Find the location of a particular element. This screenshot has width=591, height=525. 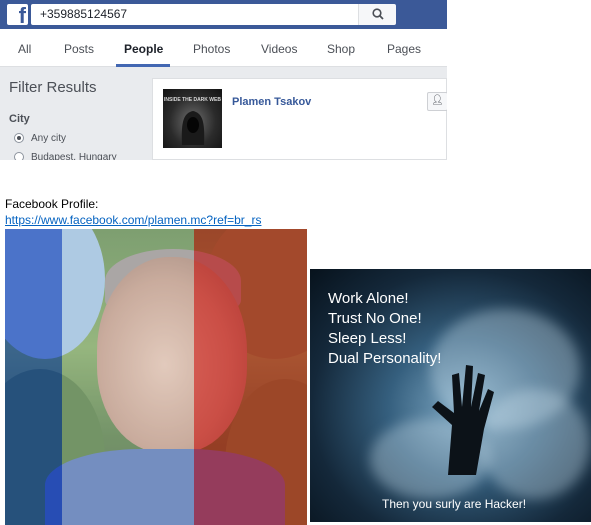

facebook-top-bar: f +359885124567 is located at coordinates (223, 14).